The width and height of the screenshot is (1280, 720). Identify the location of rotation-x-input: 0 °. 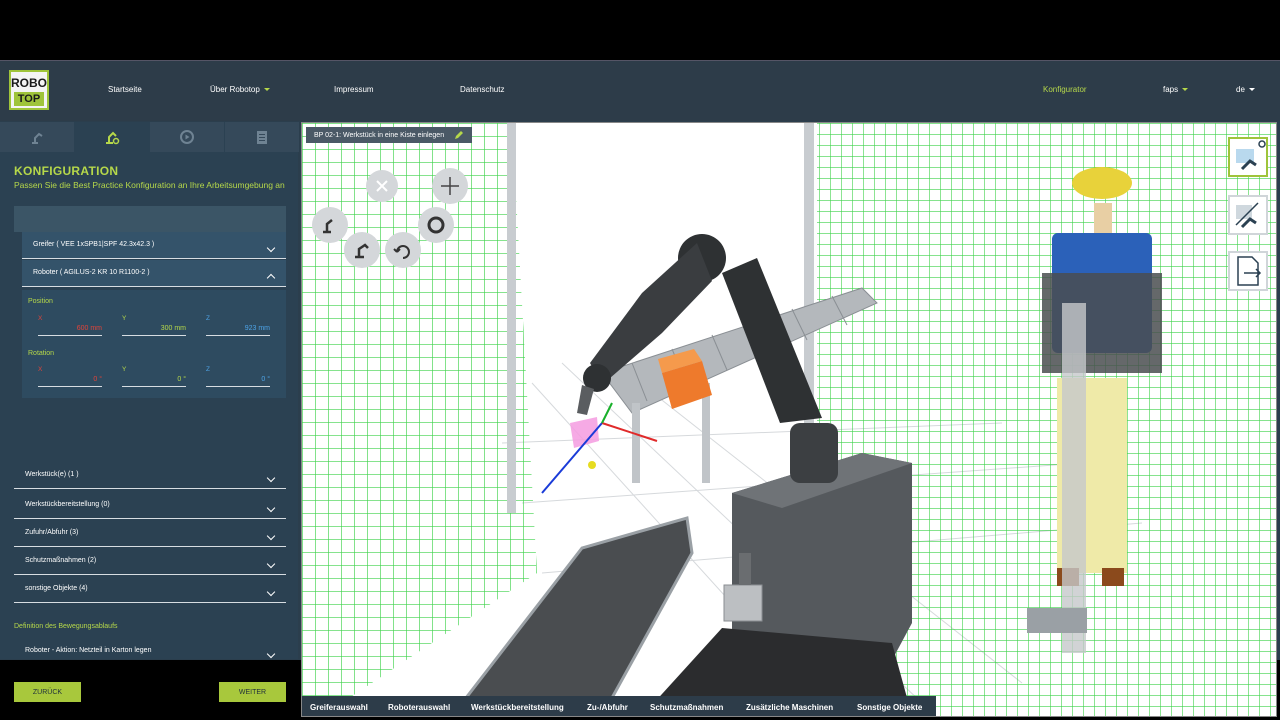
(70, 381).